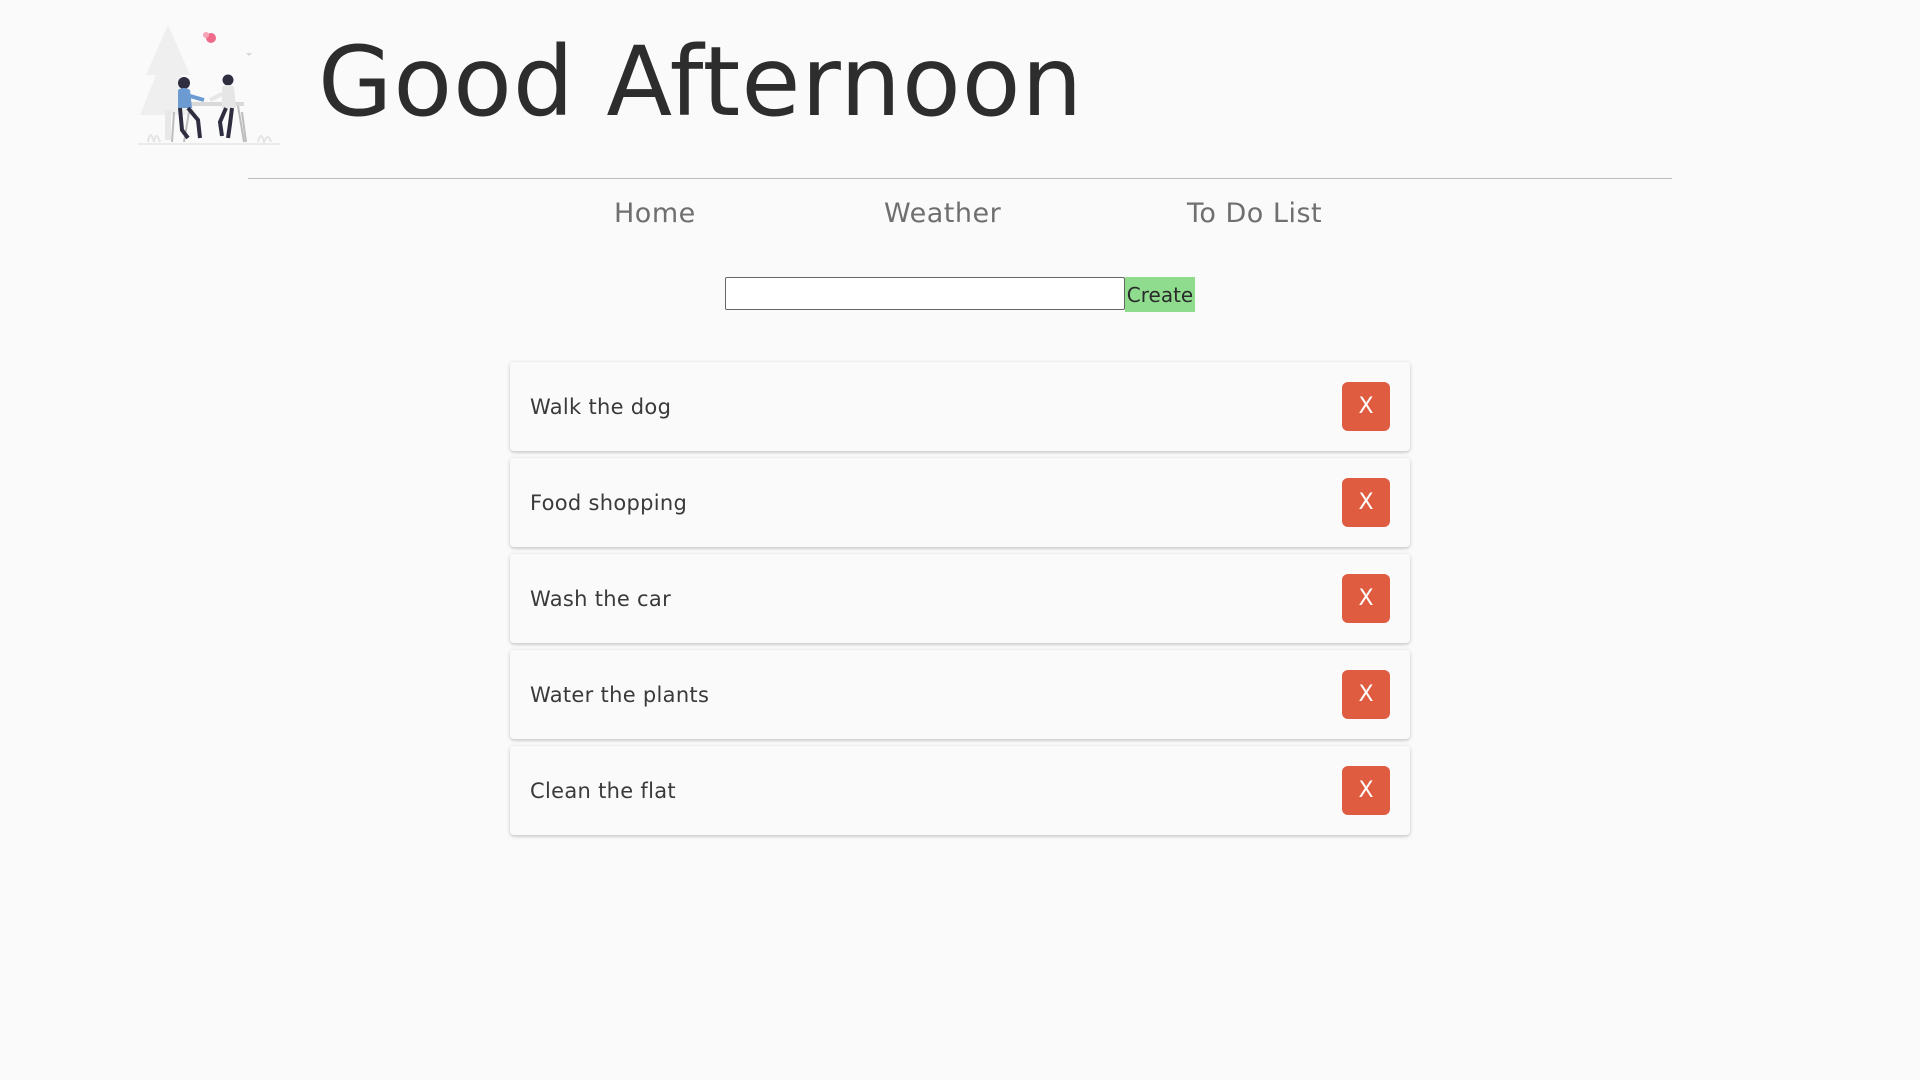  What do you see at coordinates (960, 178) in the screenshot?
I see `header-divider` at bounding box center [960, 178].